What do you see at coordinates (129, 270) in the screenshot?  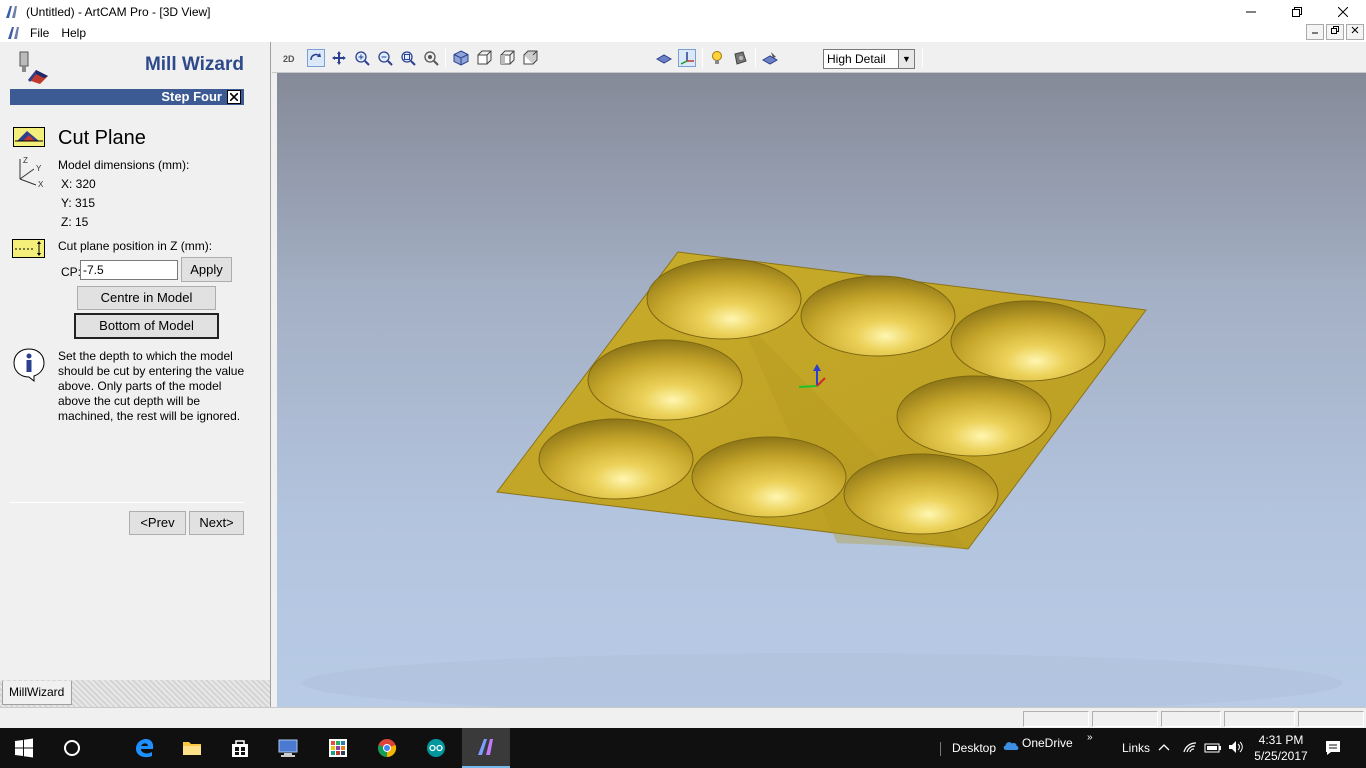 I see `cut-plane-z-input` at bounding box center [129, 270].